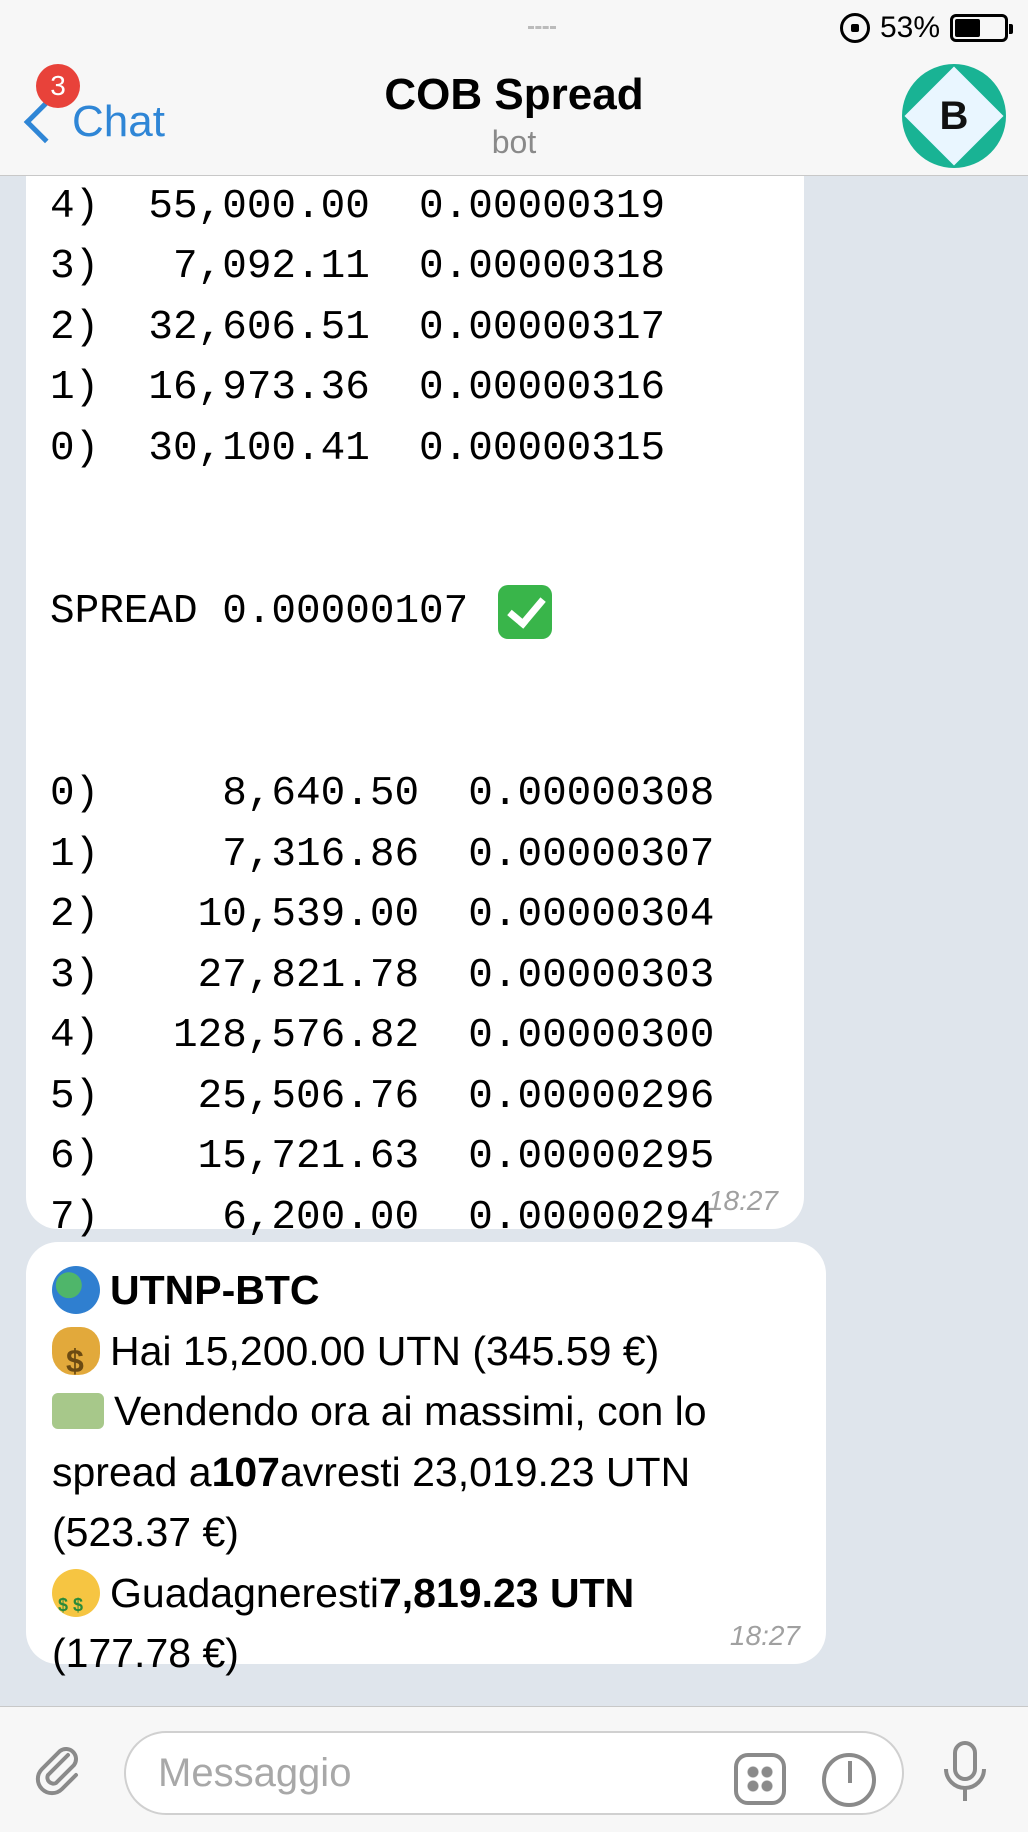 The height and width of the screenshot is (1832, 1028). I want to click on spread-line: SPREAD 0.00000107, so click(301, 612).